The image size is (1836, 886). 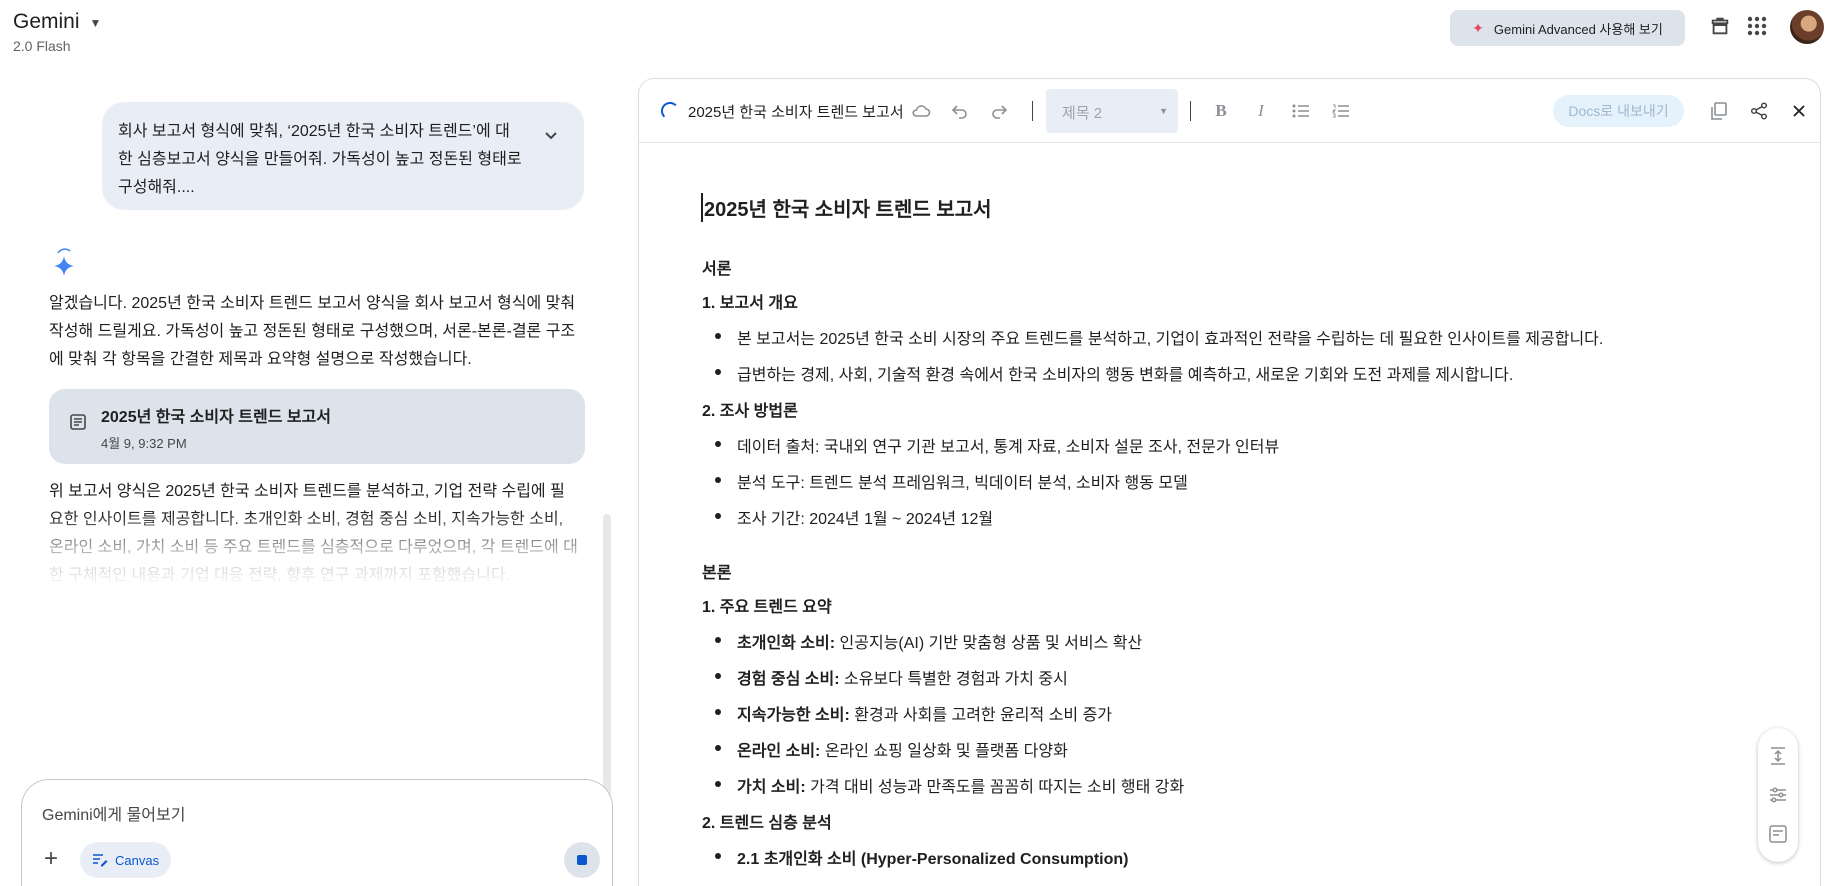 I want to click on expand-chevron-icon, so click(x=551, y=138).